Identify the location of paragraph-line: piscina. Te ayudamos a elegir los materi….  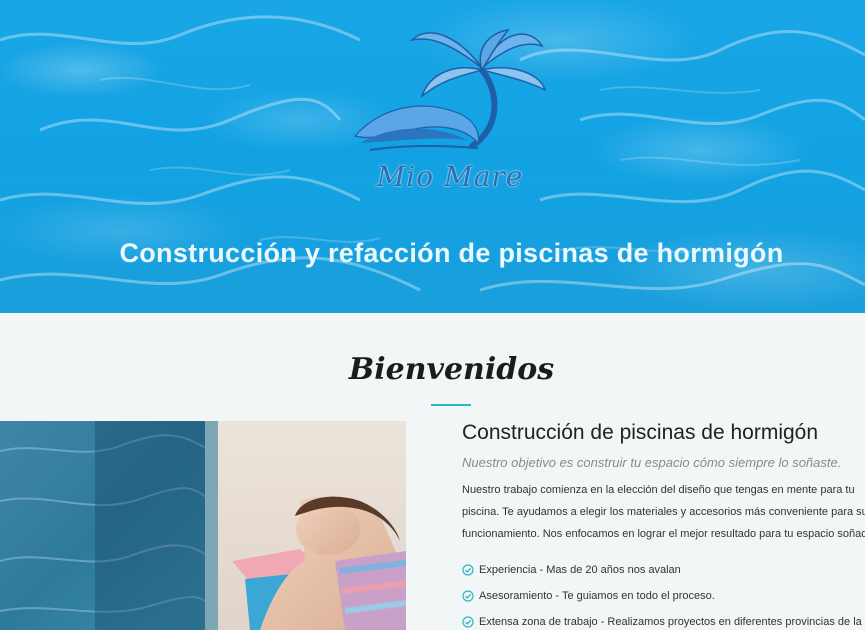
(663, 512).